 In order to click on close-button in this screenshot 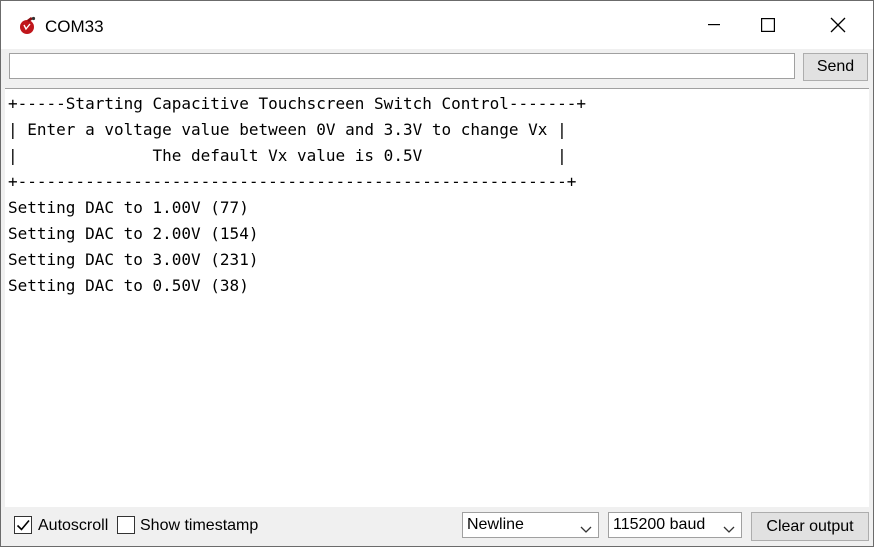, I will do `click(838, 25)`.